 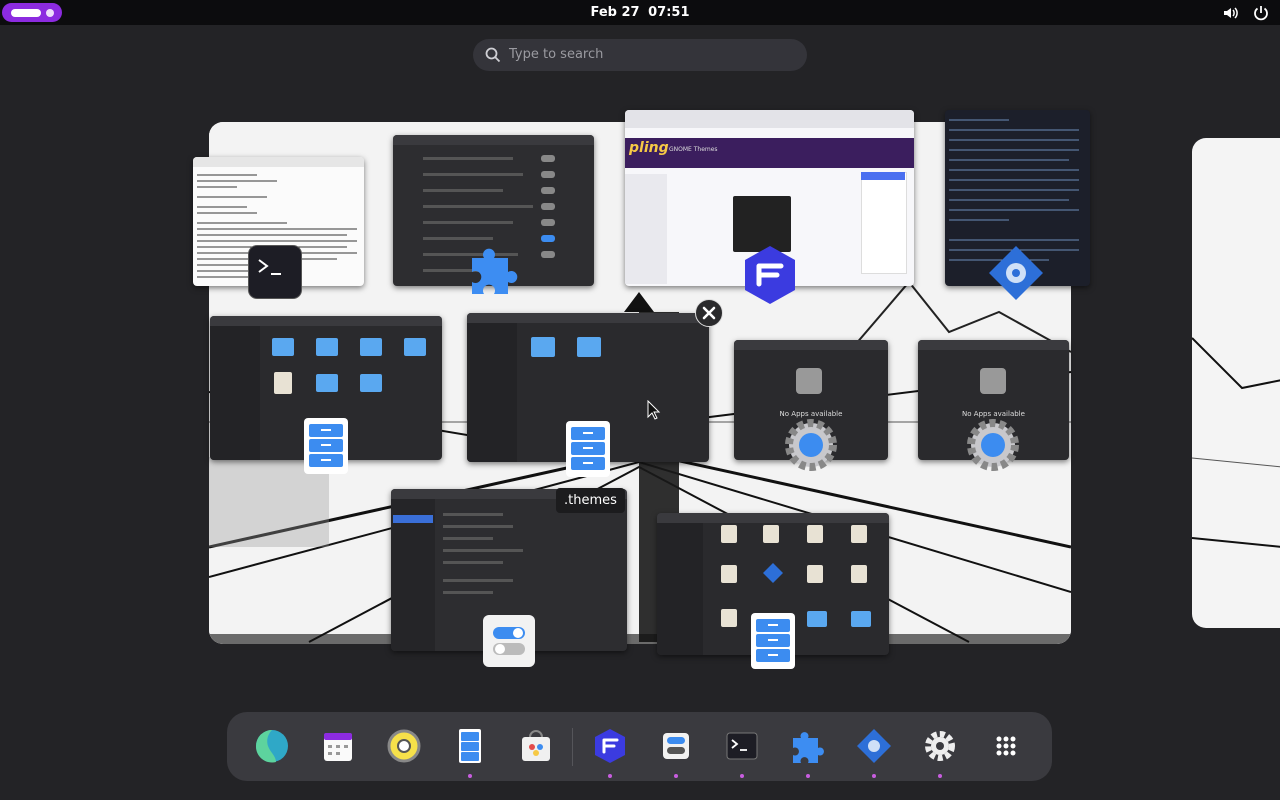 I want to click on next-workspace-thumbnail, so click(x=1236, y=383).